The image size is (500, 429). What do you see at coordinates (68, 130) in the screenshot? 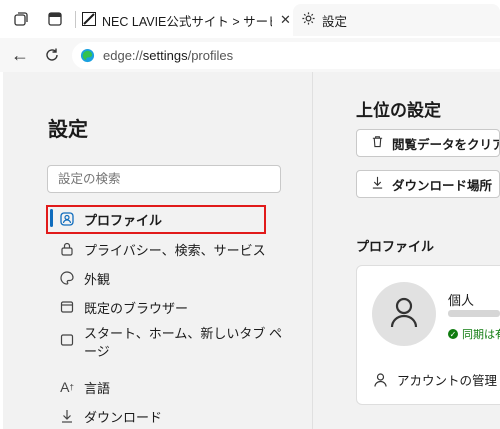
I see `page-title: 設定` at bounding box center [68, 130].